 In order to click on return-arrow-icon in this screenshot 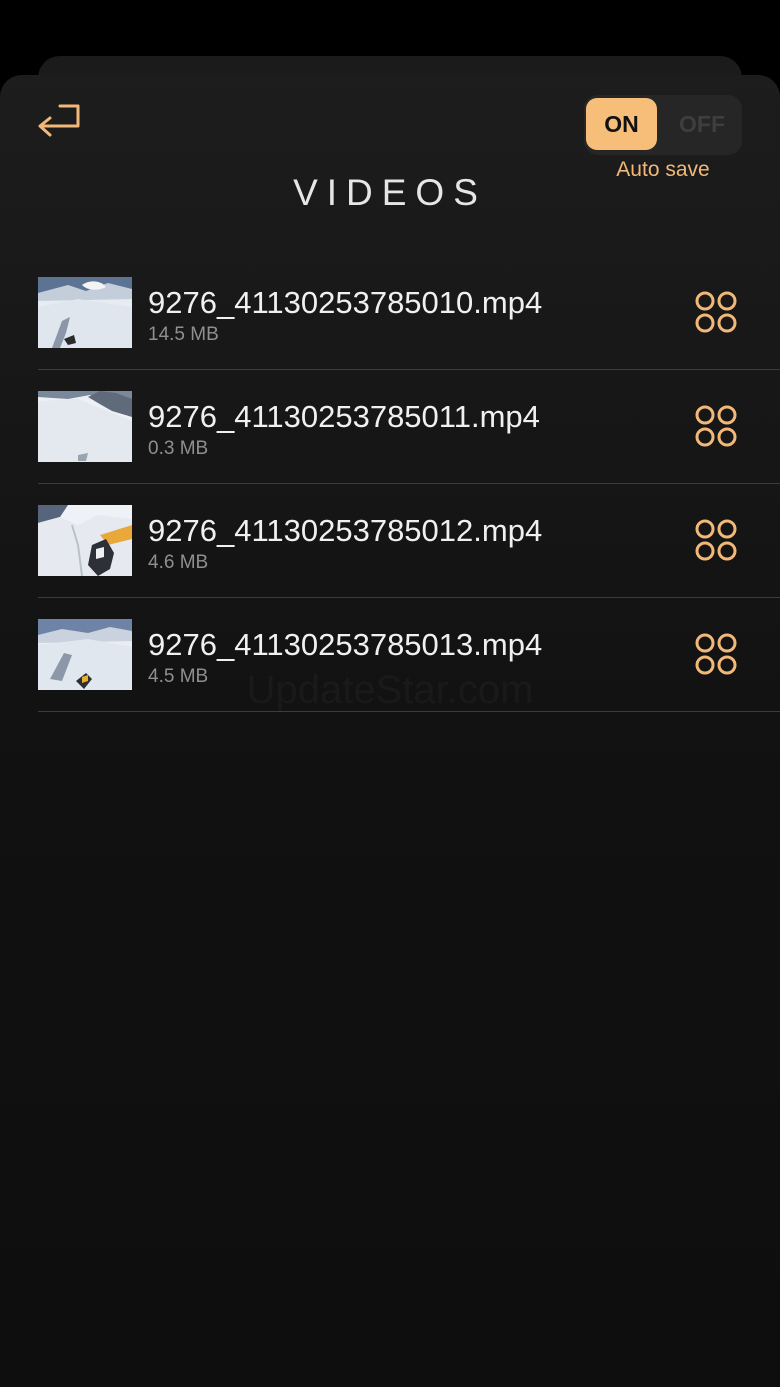, I will do `click(59, 120)`.